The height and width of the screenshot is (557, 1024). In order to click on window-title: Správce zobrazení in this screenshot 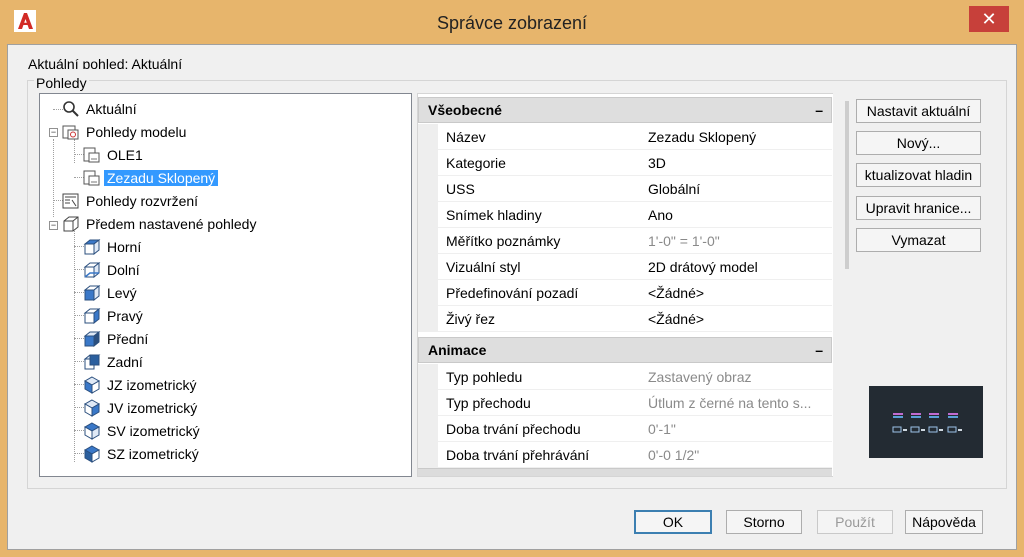, I will do `click(512, 23)`.